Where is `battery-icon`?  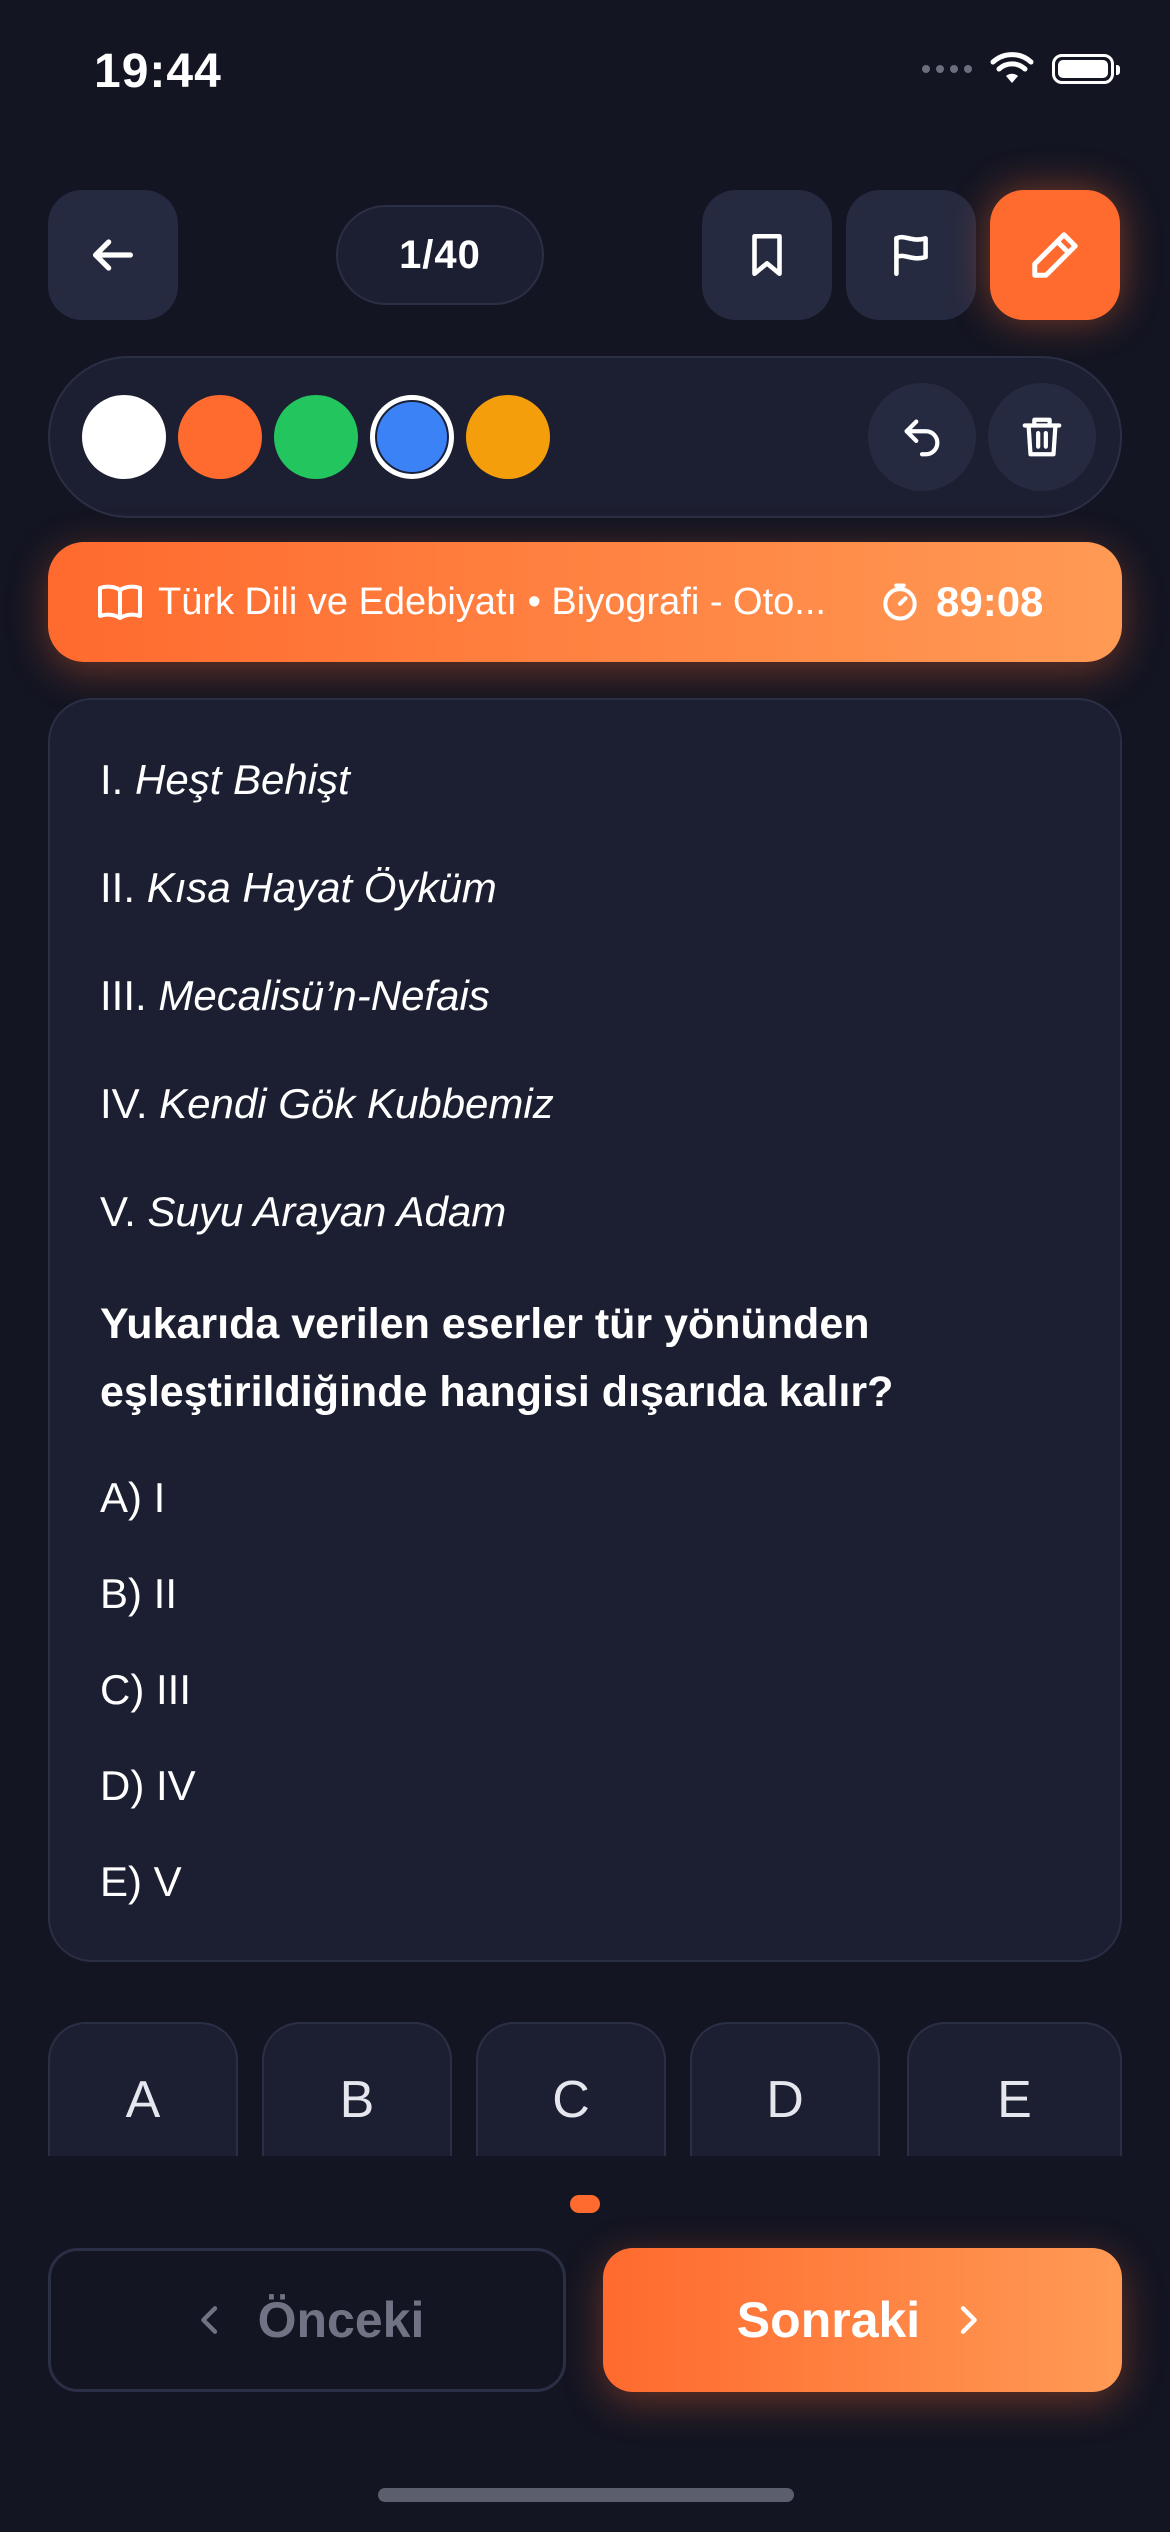 battery-icon is located at coordinates (1086, 69).